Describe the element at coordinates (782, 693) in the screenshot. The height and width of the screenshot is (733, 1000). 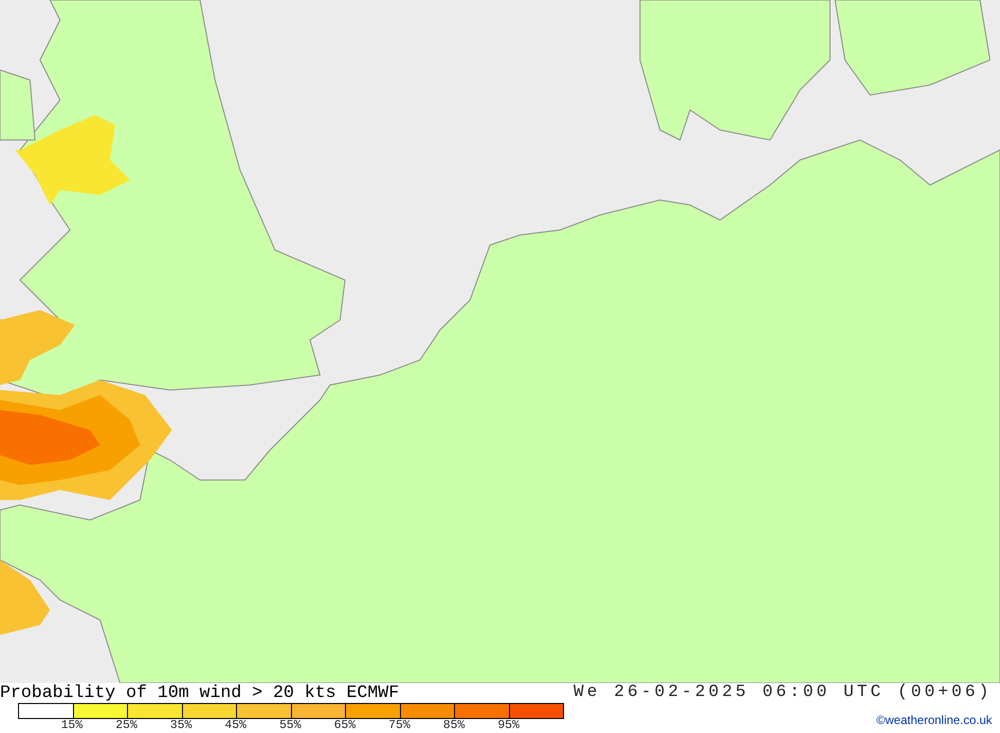
I see `valid-time: We 26-02-2025 06:00 UTC (00+06)` at that location.